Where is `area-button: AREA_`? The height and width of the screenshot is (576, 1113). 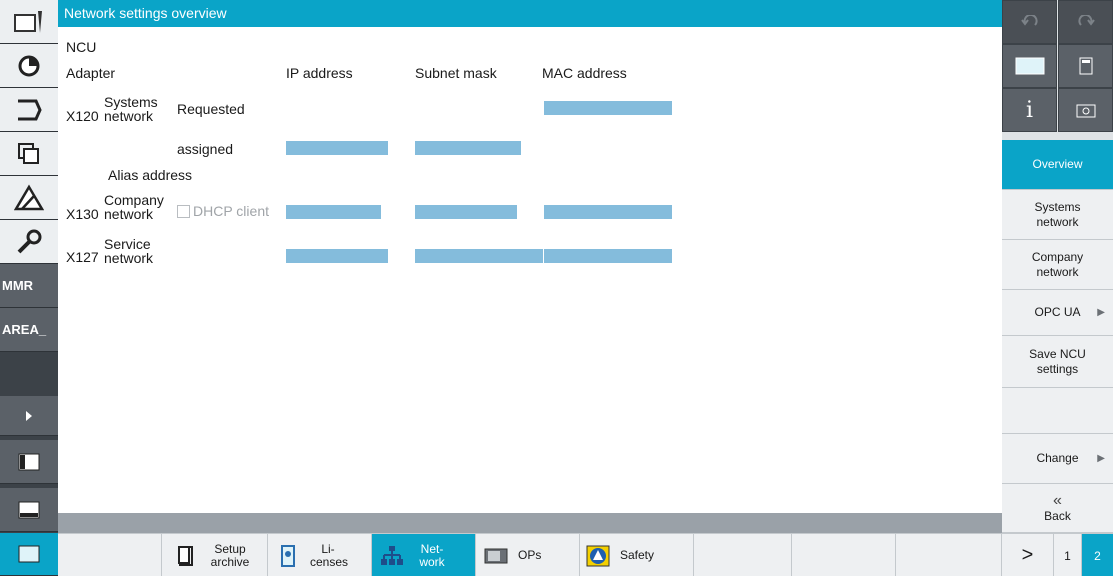
area-button: AREA_ is located at coordinates (29, 330).